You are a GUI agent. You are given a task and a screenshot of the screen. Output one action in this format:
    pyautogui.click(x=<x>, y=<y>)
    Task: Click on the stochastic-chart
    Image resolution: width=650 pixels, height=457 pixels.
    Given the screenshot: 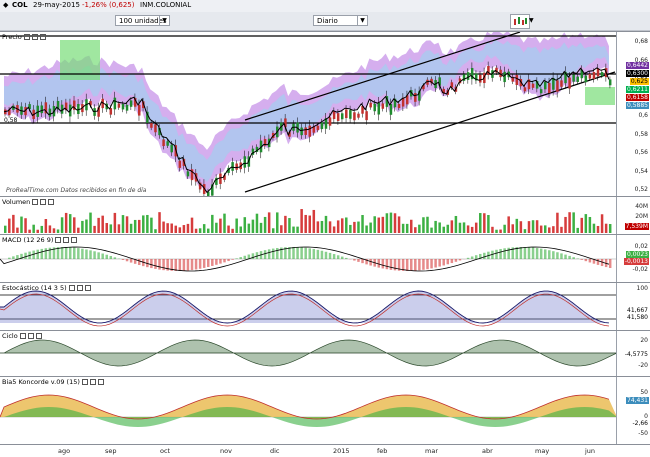 What is the action you would take?
    pyautogui.click(x=308, y=306)
    